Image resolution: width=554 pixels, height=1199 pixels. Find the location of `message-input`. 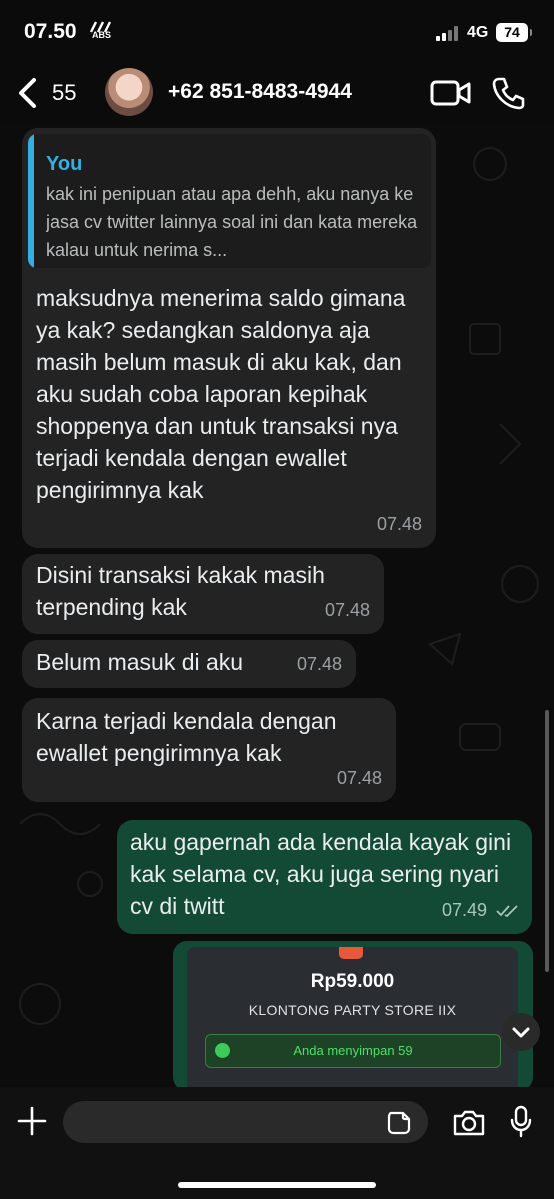

message-input is located at coordinates (245, 1122).